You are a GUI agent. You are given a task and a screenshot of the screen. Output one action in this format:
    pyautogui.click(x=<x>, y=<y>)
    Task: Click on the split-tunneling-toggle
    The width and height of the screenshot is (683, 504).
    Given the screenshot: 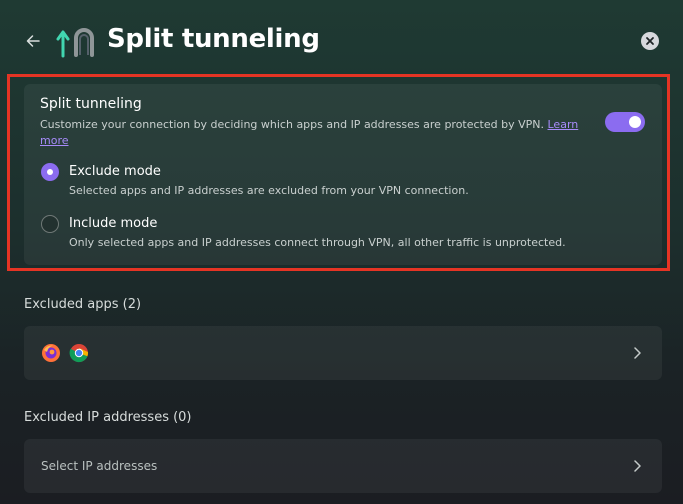 What is the action you would take?
    pyautogui.click(x=625, y=122)
    